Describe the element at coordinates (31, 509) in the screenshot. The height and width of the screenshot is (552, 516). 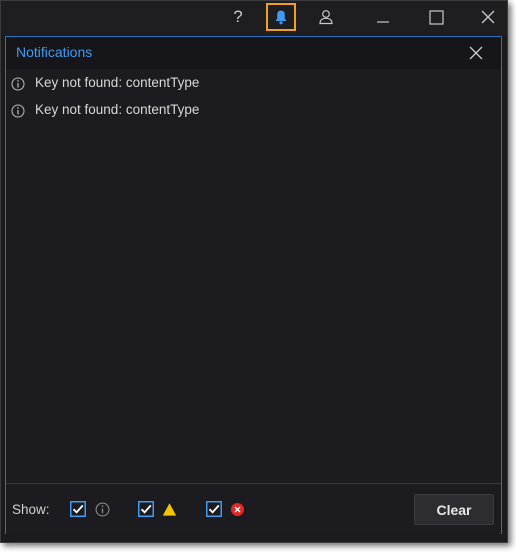
I see `show-label: Show:` at that location.